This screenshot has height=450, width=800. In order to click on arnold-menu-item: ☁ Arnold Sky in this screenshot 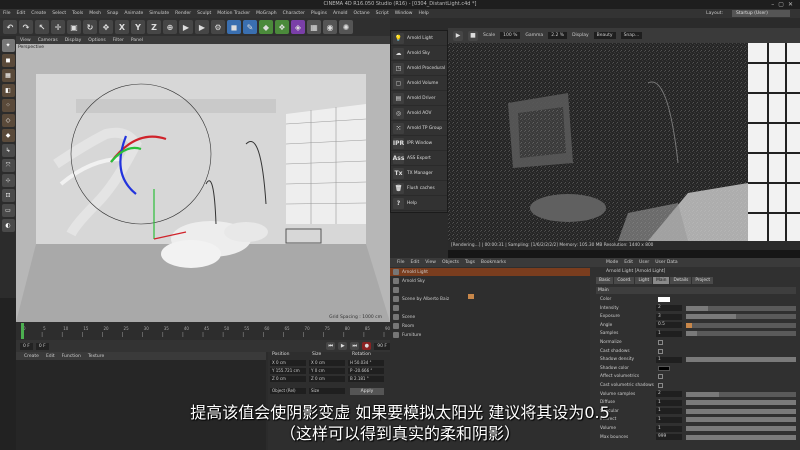, I will do `click(419, 53)`.